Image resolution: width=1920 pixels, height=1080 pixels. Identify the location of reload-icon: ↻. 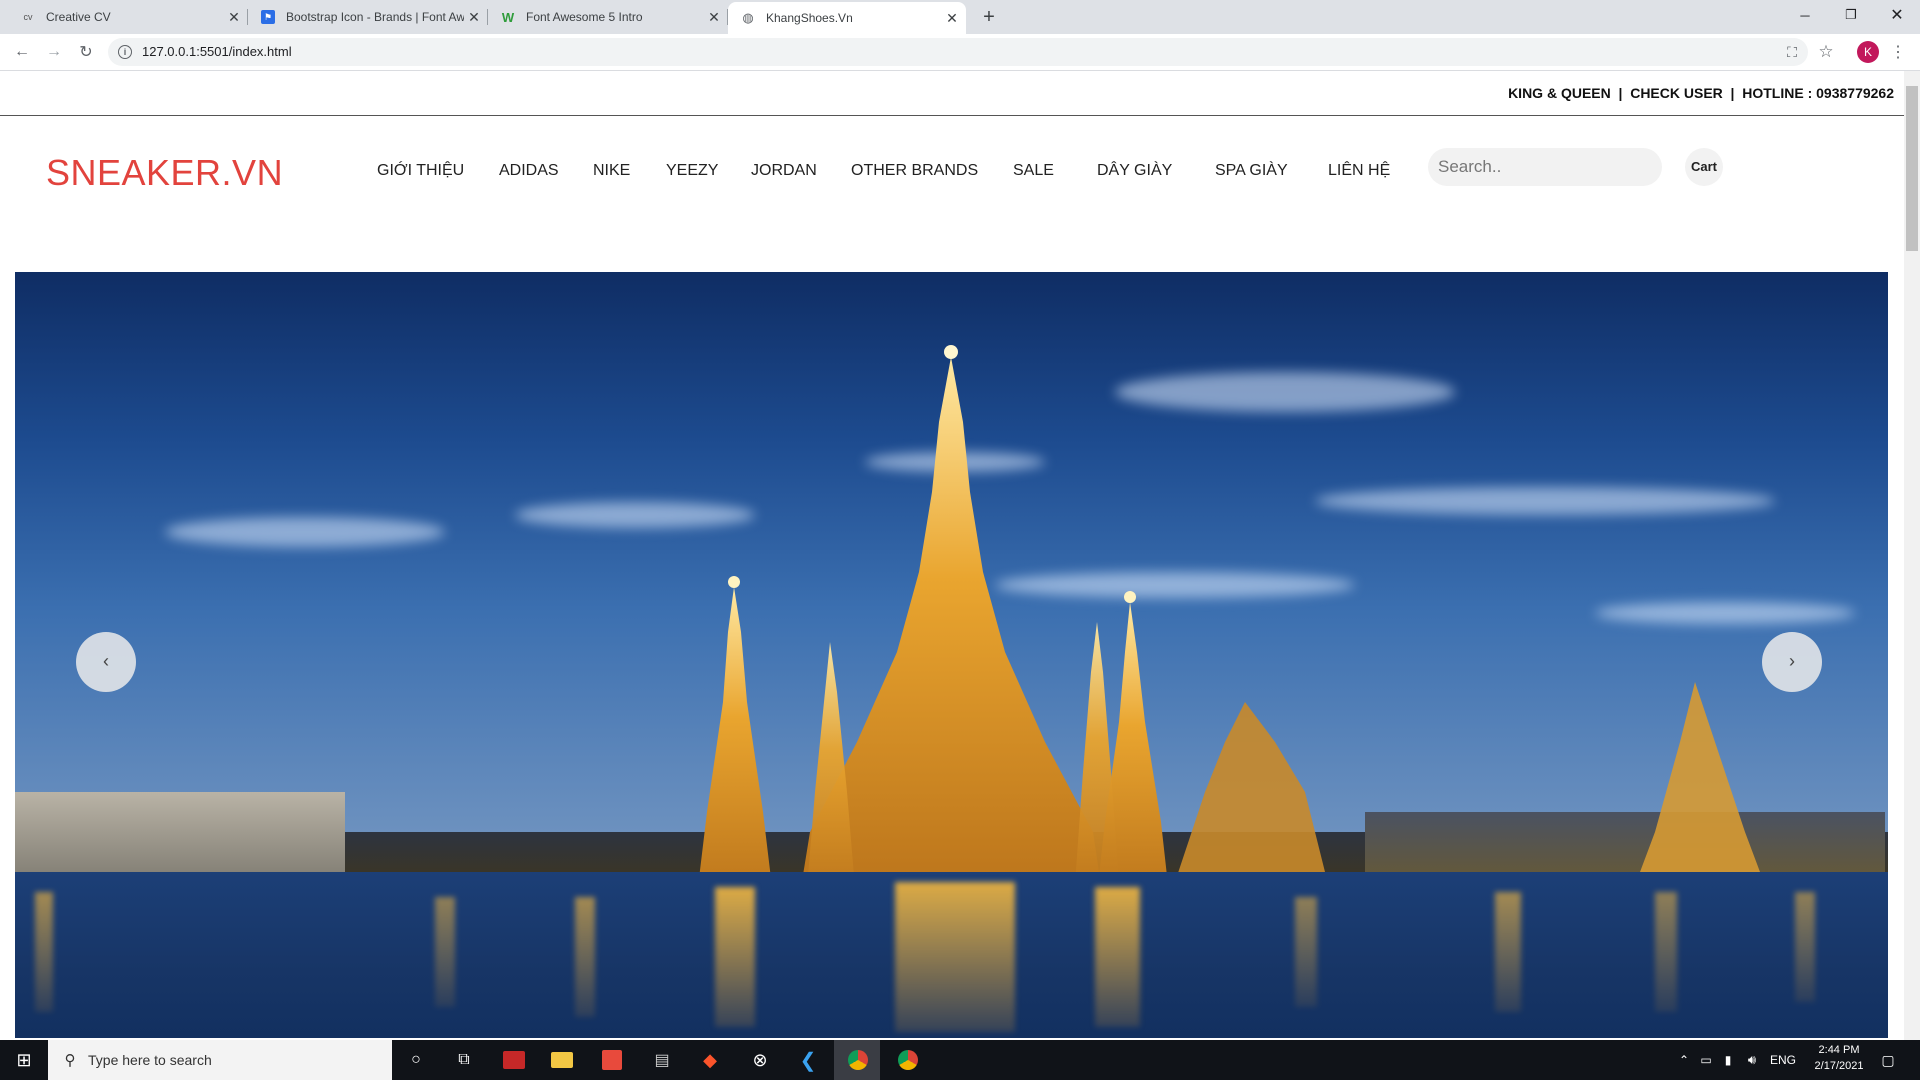
(86, 52).